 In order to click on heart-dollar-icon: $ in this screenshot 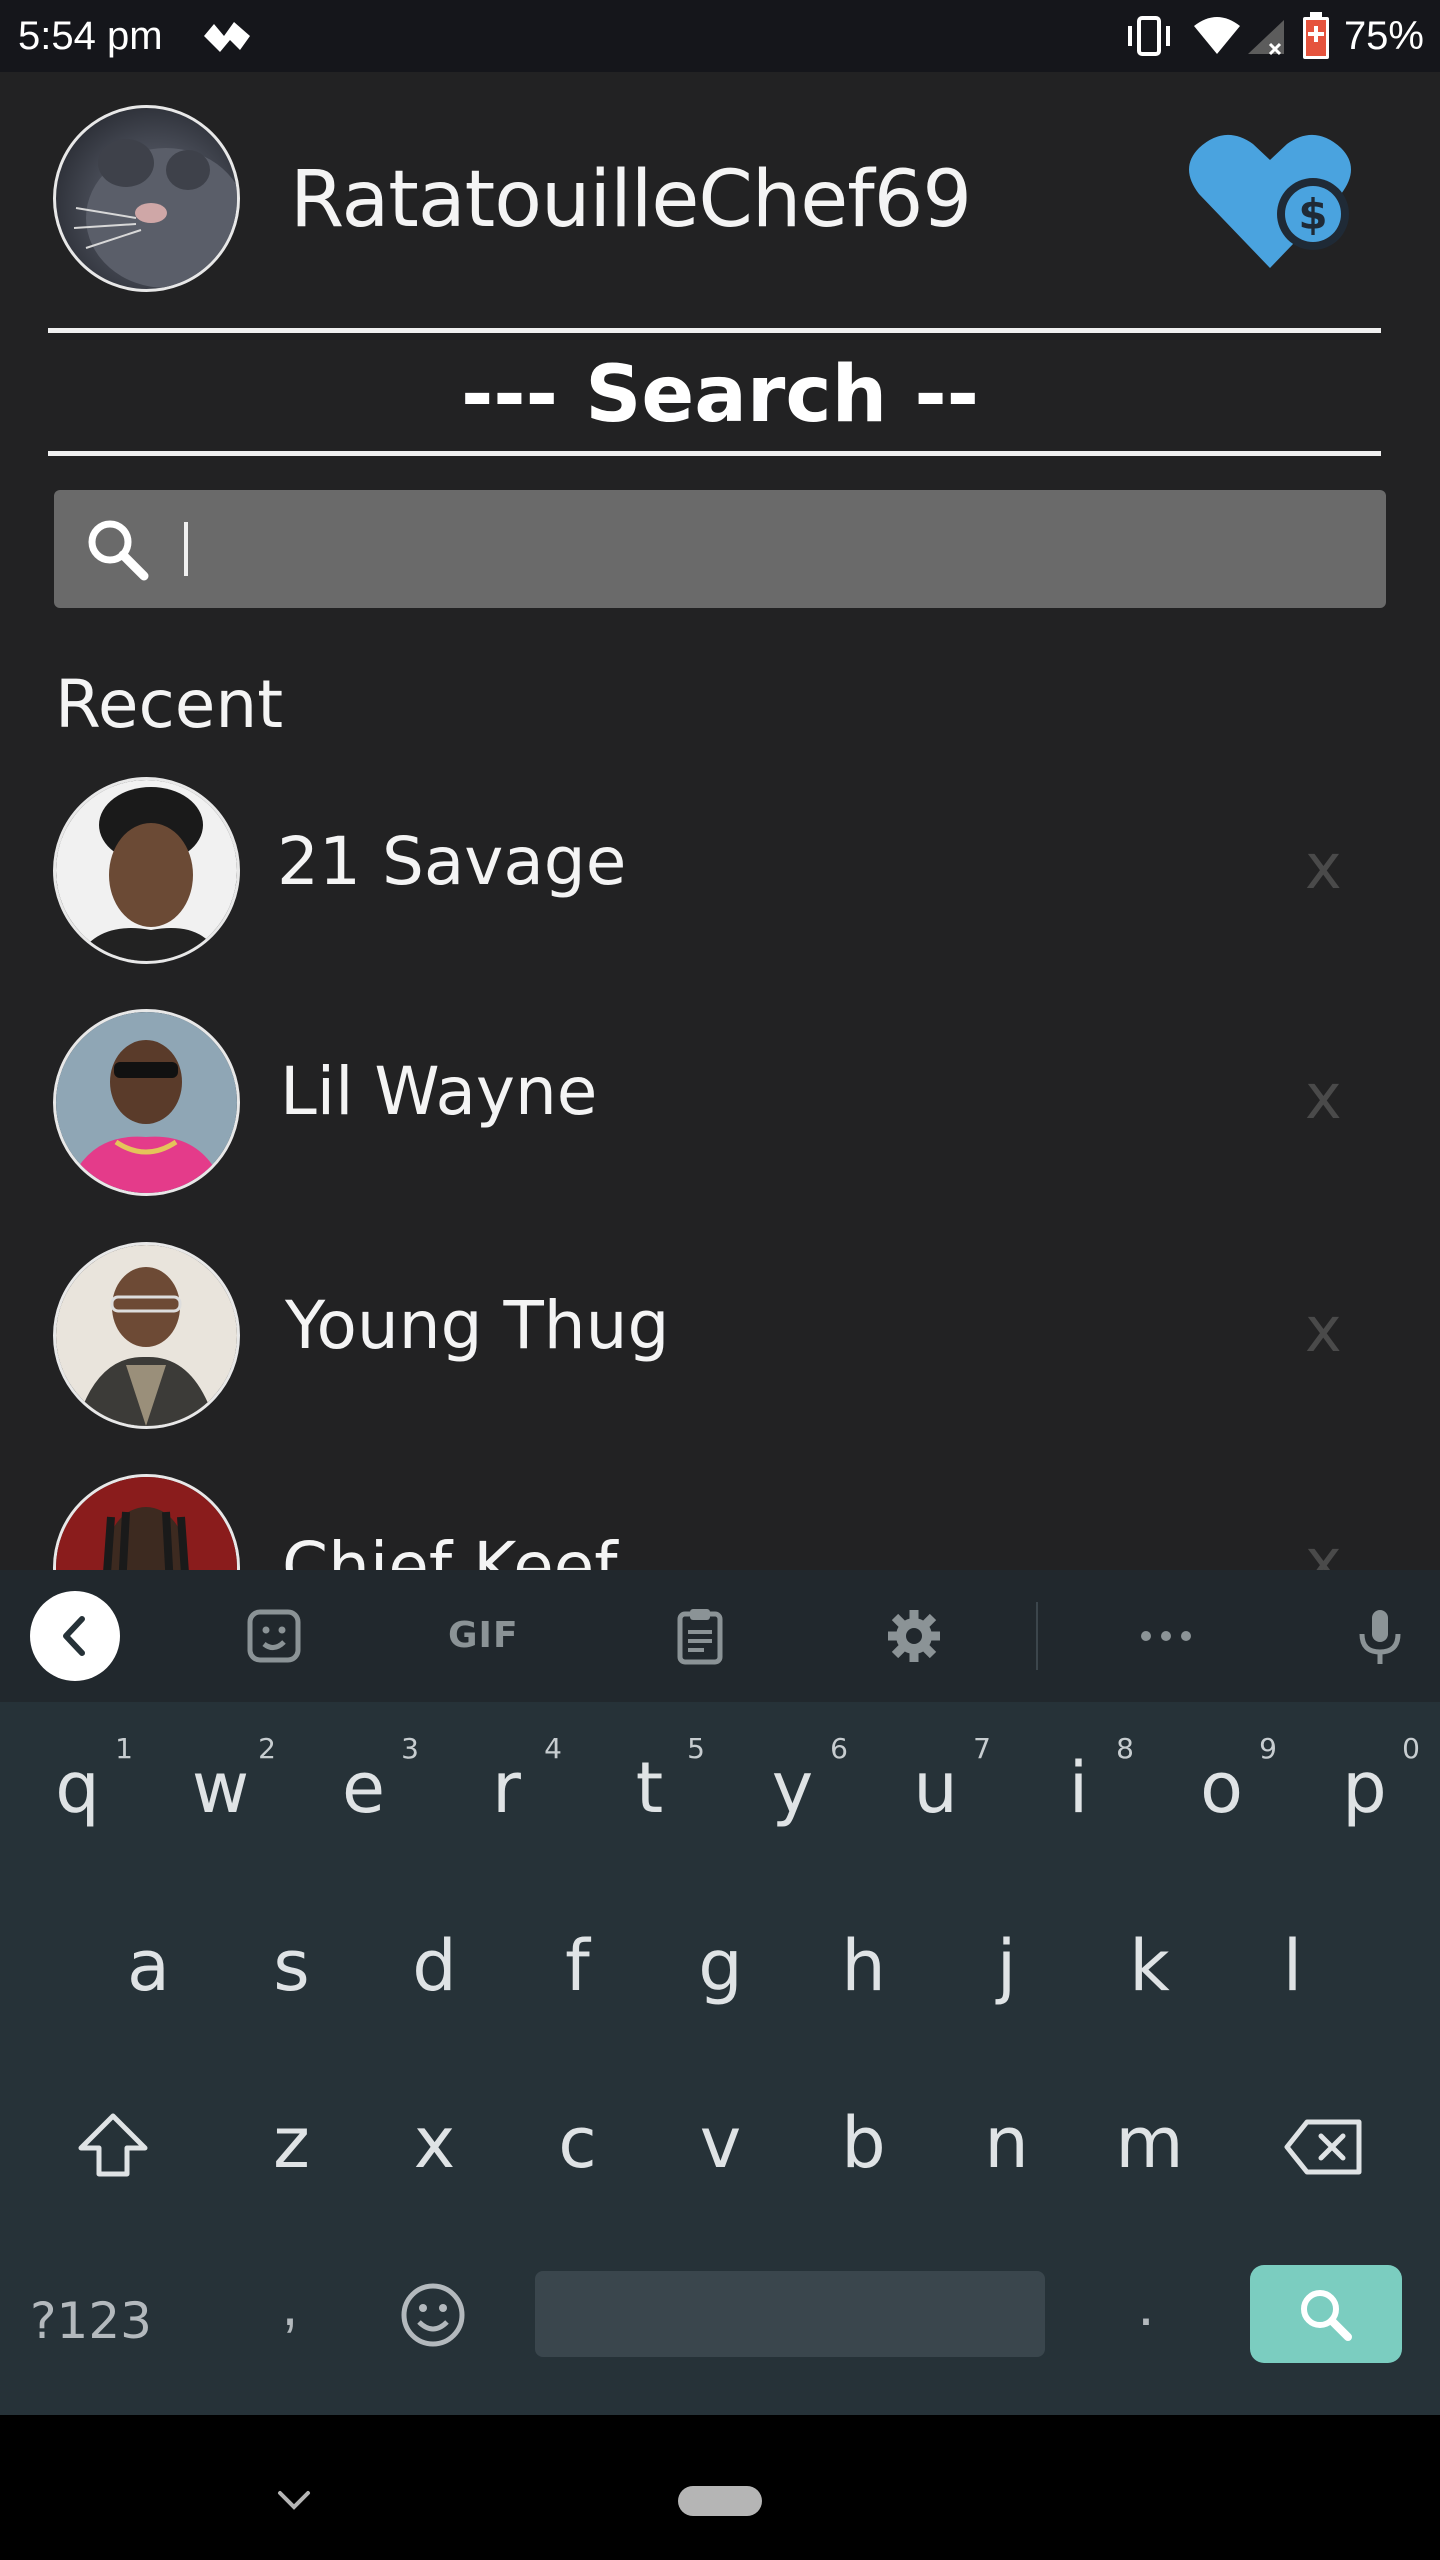, I will do `click(1270, 203)`.